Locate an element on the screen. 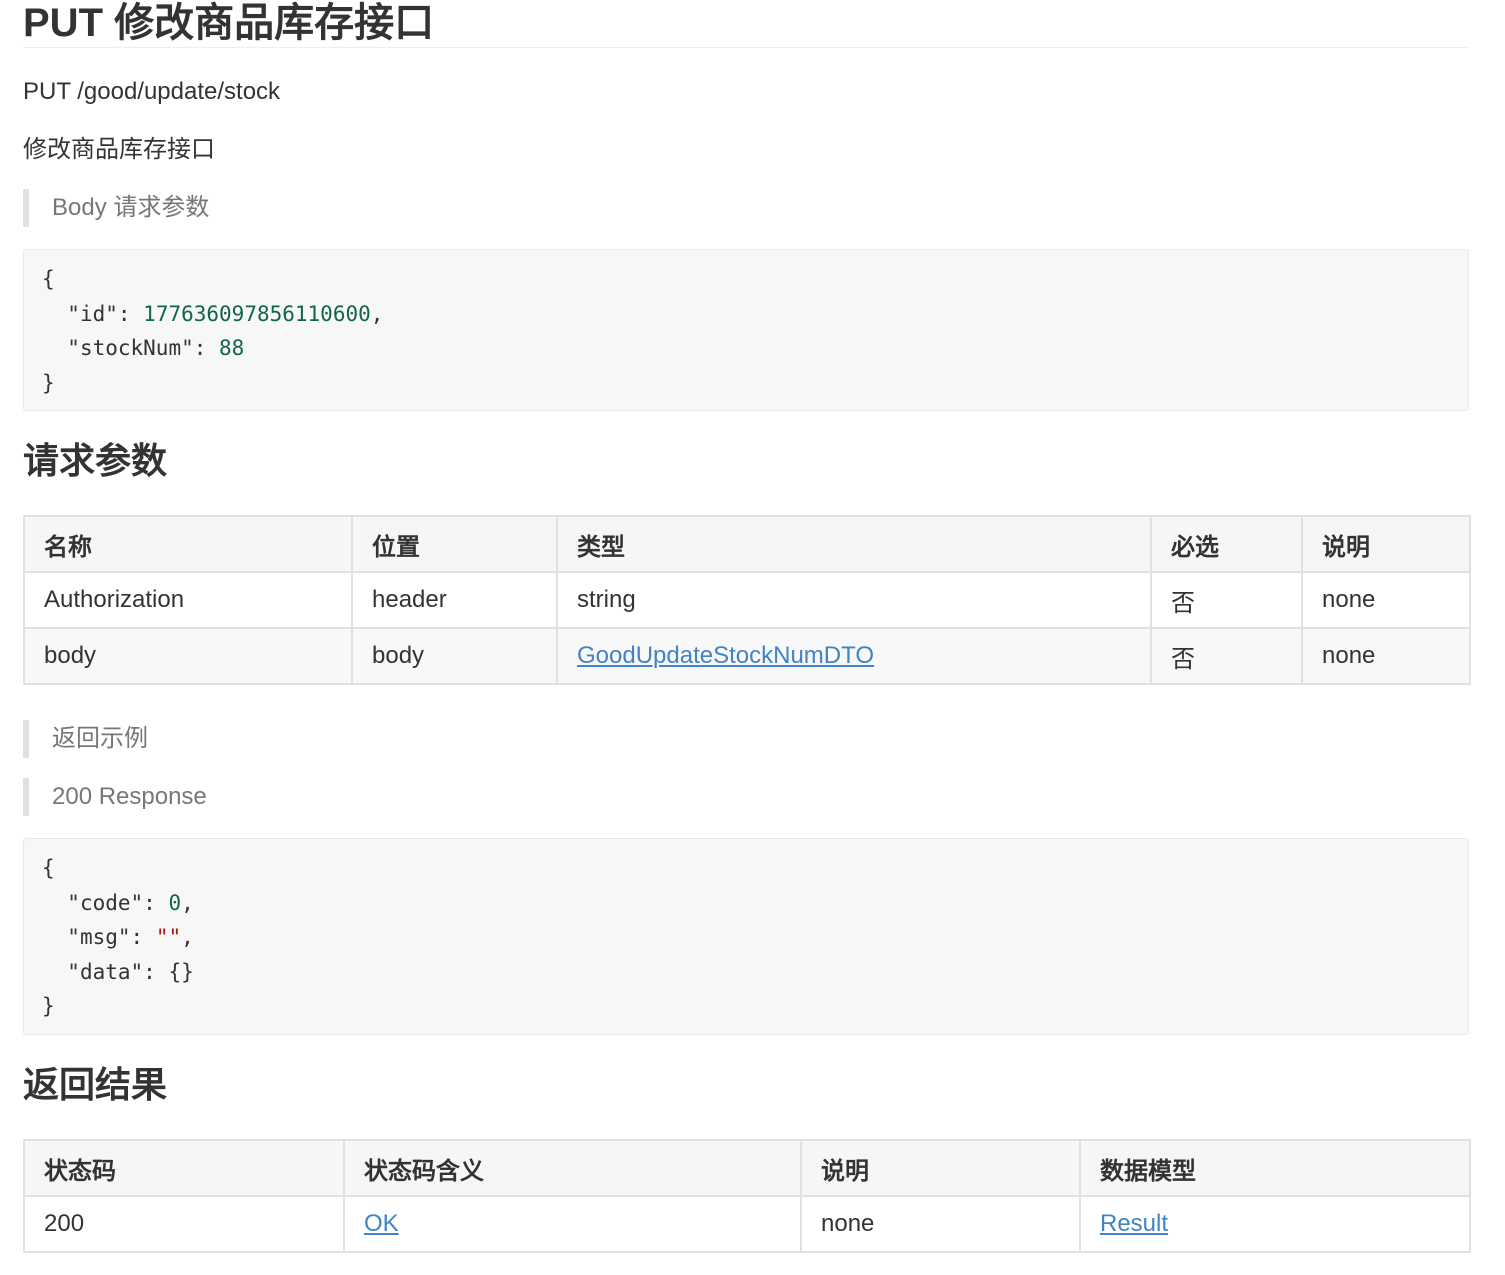 The image size is (1505, 1275). code-value: "" is located at coordinates (168, 937).